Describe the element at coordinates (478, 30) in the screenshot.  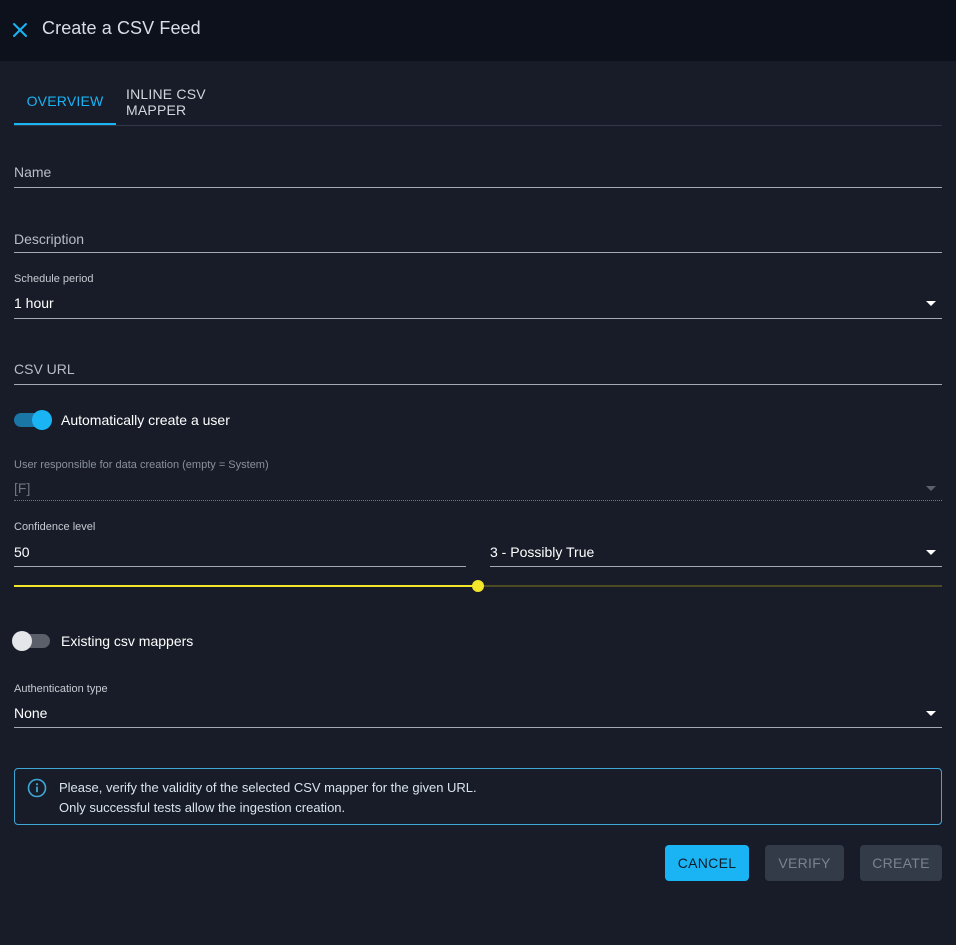
I see `dialog-header: Create a CSV Feed` at that location.